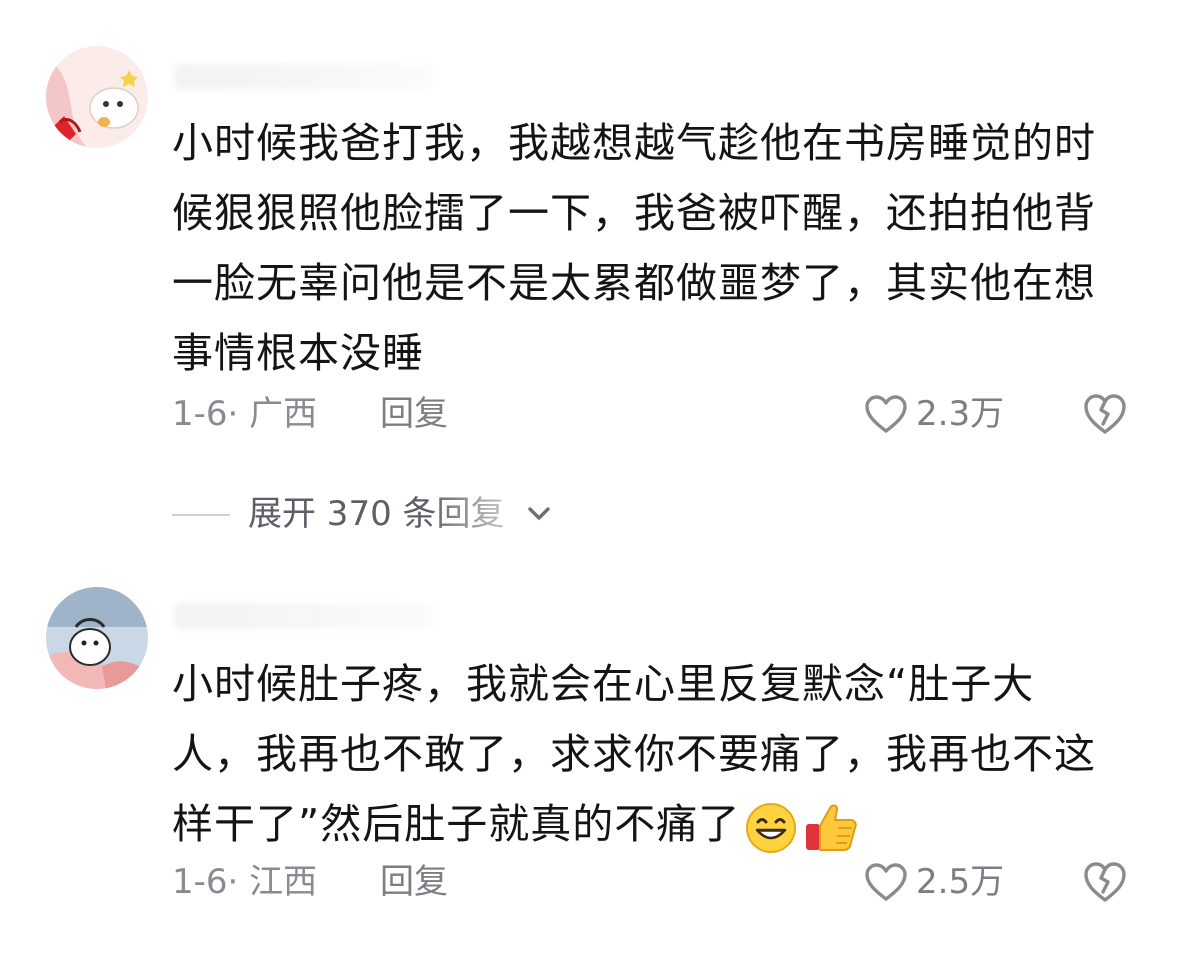  Describe the element at coordinates (634, 754) in the screenshot. I see `comment-line: 人，我再也不敢了，求求你不要痛了，我再也不这` at that location.